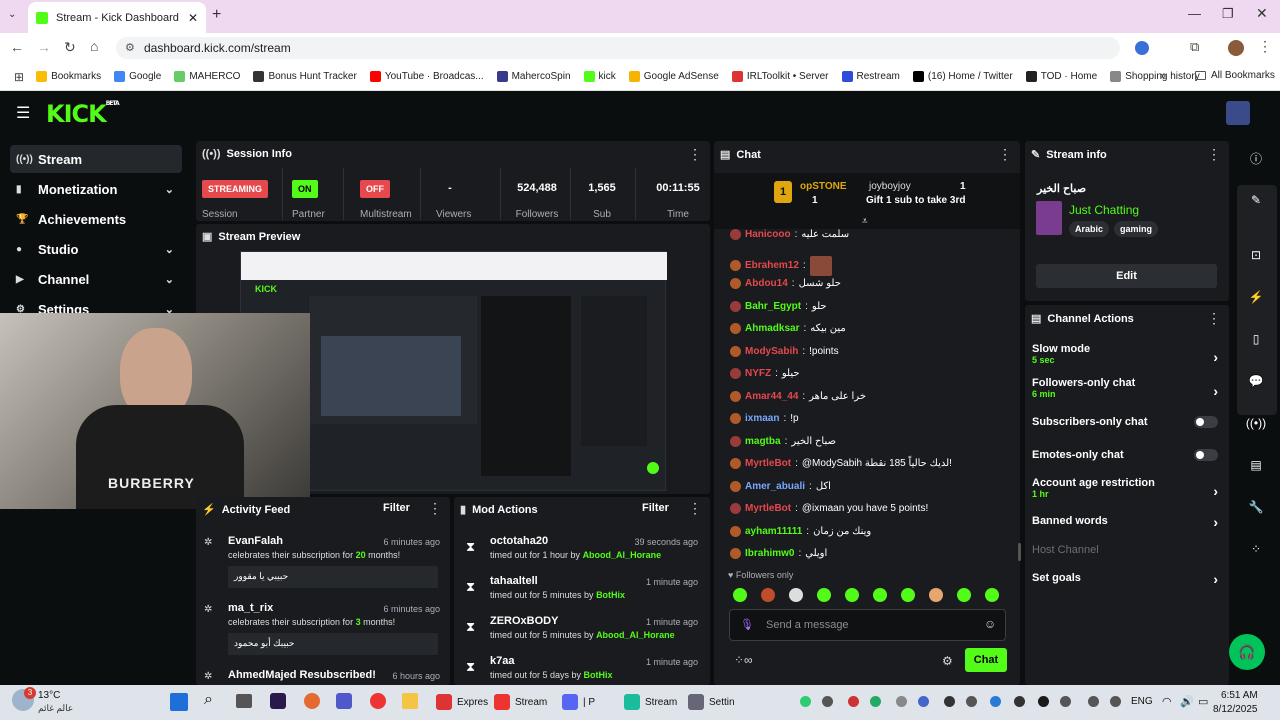  What do you see at coordinates (23, 113) in the screenshot?
I see `hamburger-menu-icon: ☰` at bounding box center [23, 113].